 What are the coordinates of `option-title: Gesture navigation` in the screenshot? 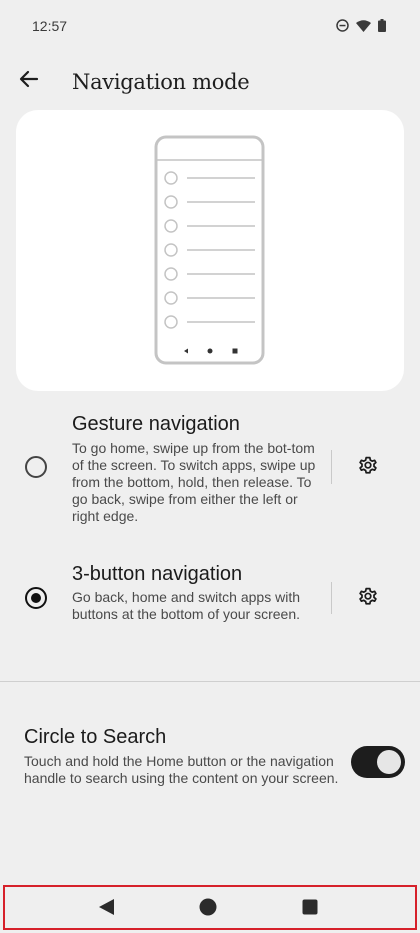 It's located at (156, 424).